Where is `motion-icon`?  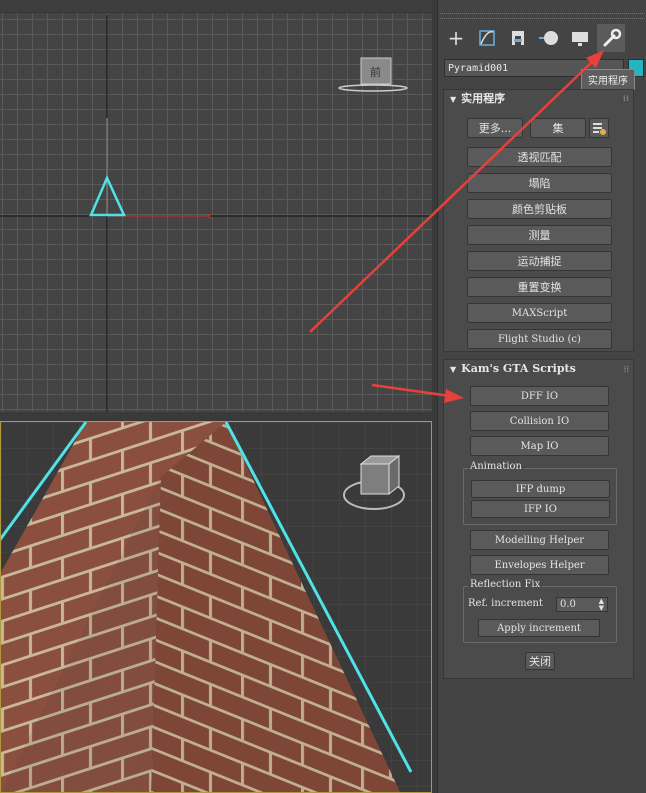 motion-icon is located at coordinates (548, 38).